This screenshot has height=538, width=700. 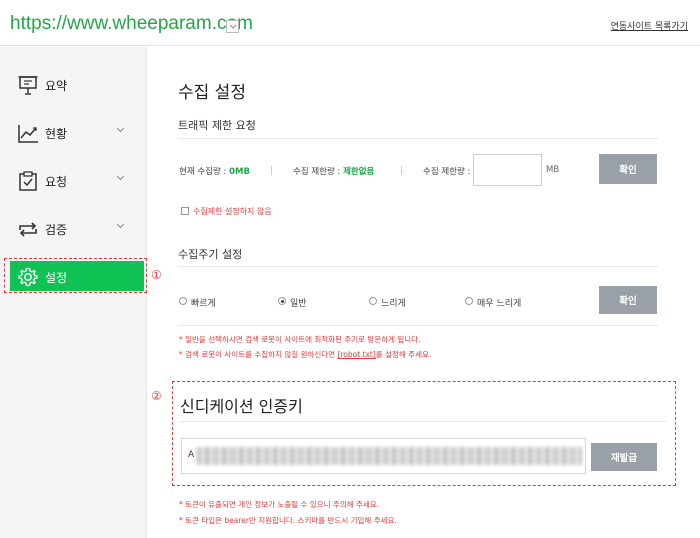 What do you see at coordinates (214, 172) in the screenshot?
I see `current-usage: 현재 수집량 : 0MB` at bounding box center [214, 172].